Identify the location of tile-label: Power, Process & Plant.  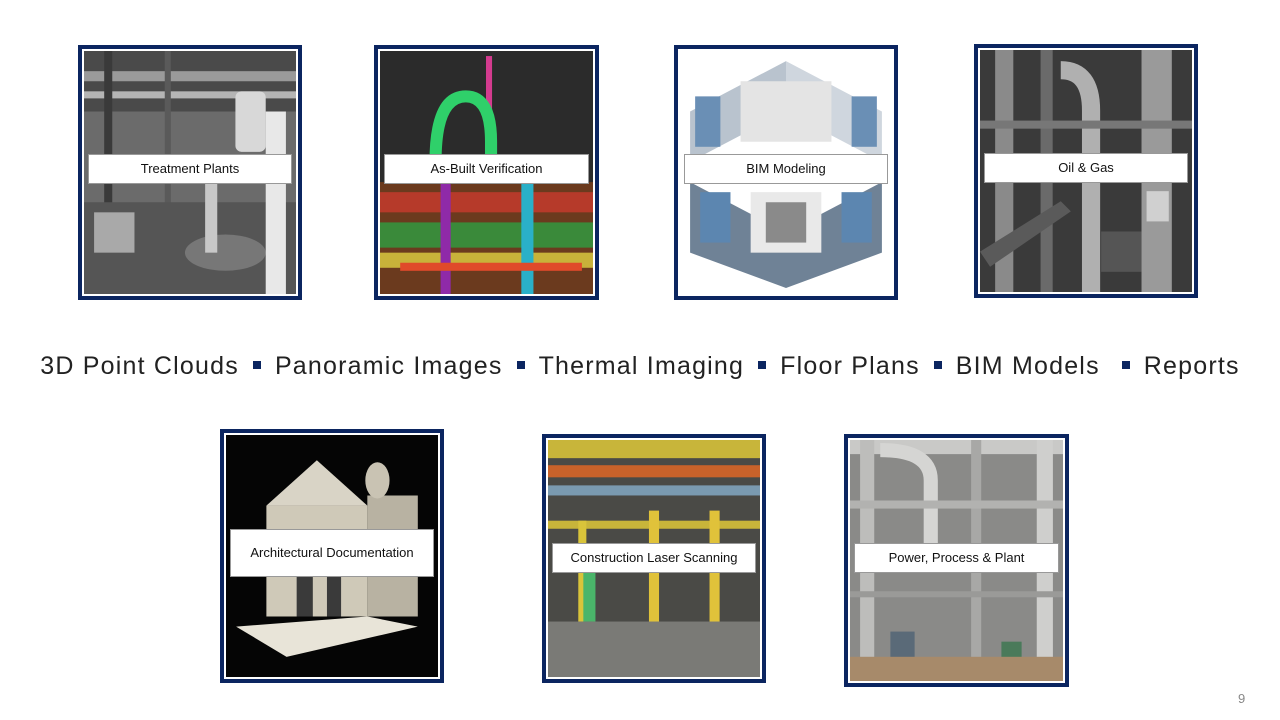
(956, 558).